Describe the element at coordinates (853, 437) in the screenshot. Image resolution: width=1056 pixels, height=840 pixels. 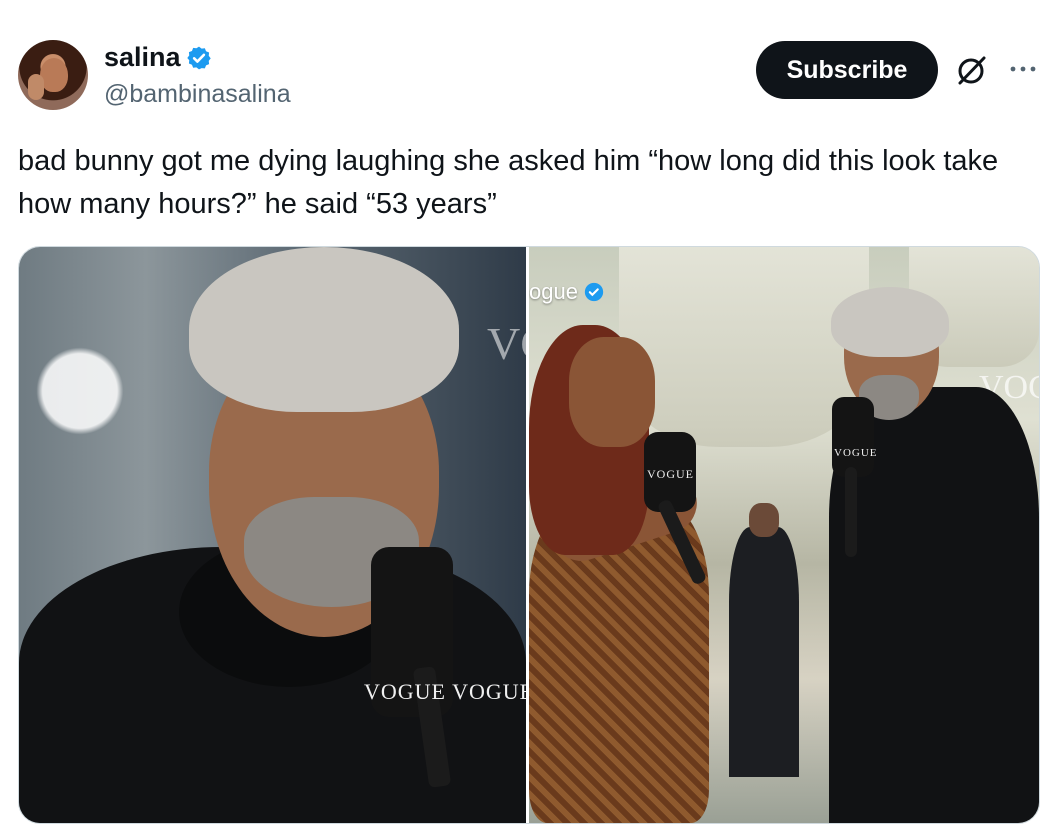
I see `man-microphone` at that location.